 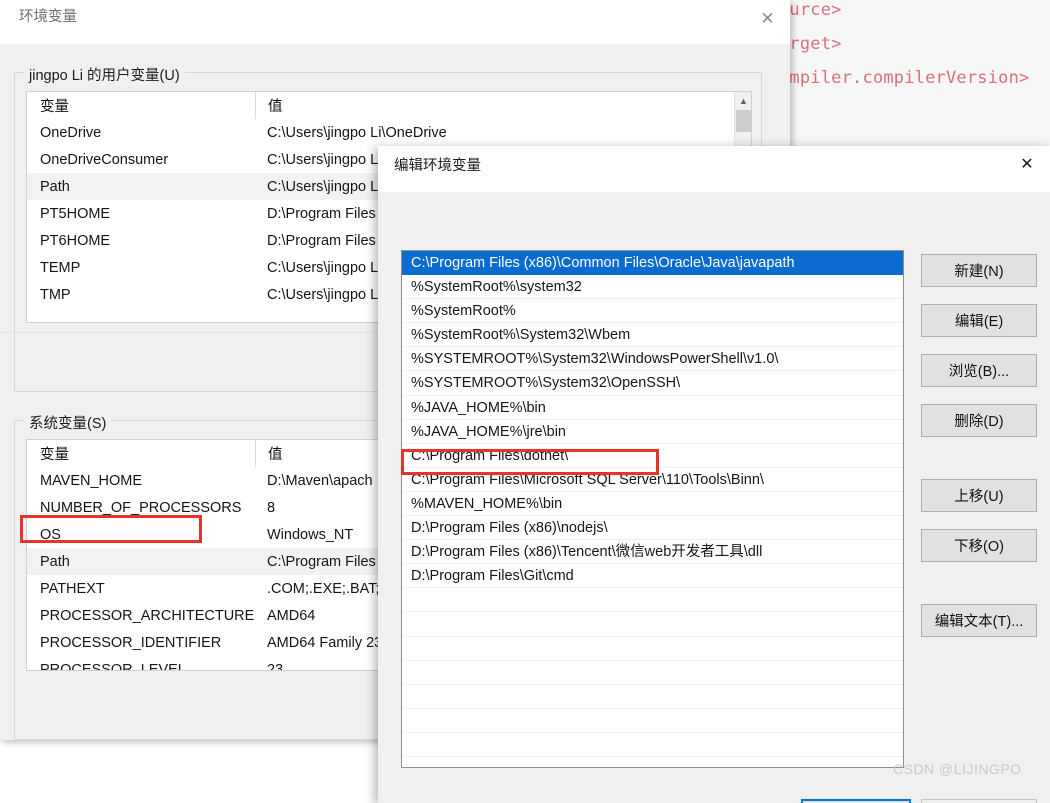 What do you see at coordinates (104, 74) in the screenshot?
I see `user-variables-legend: jingpo Li 的用户变量(U)` at bounding box center [104, 74].